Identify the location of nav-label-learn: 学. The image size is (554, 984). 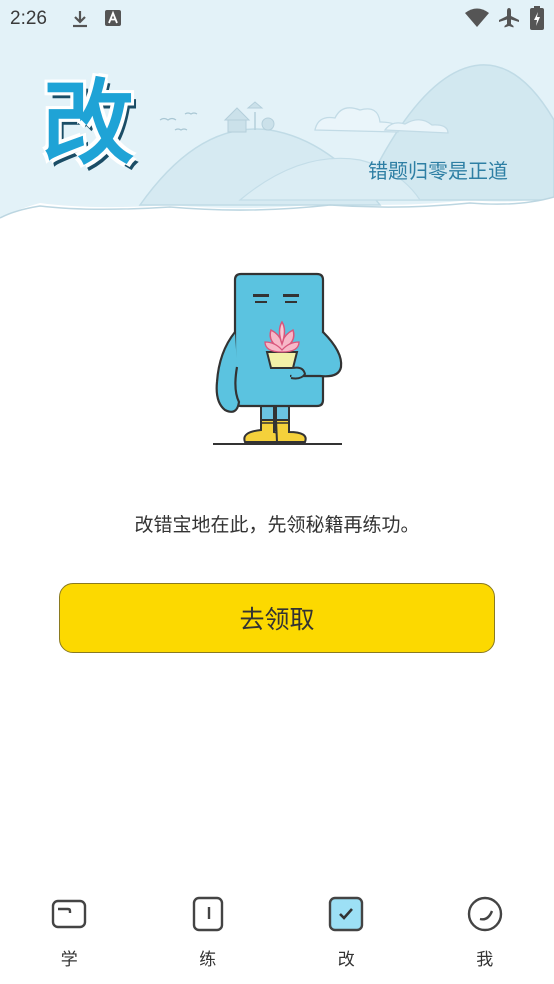
(69, 960).